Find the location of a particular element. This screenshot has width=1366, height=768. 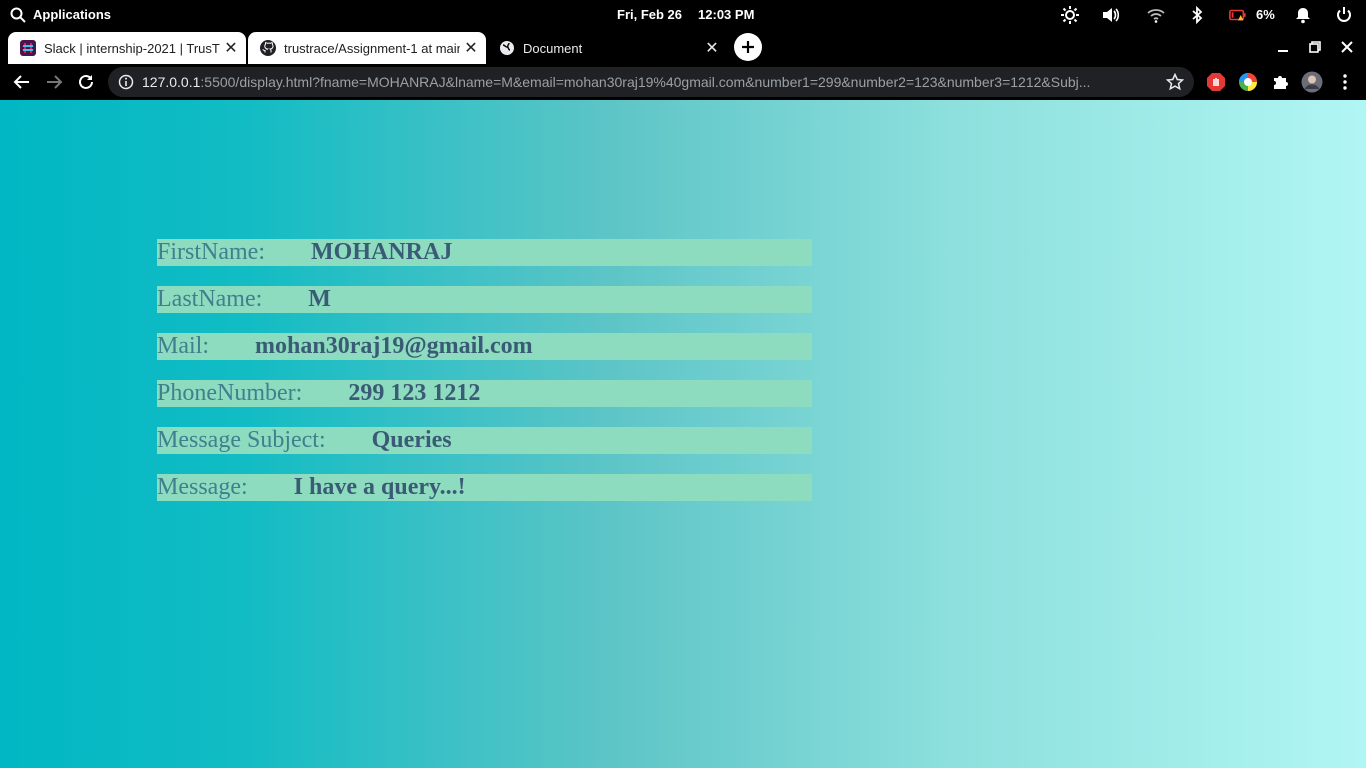

restore-icon is located at coordinates (1315, 47).